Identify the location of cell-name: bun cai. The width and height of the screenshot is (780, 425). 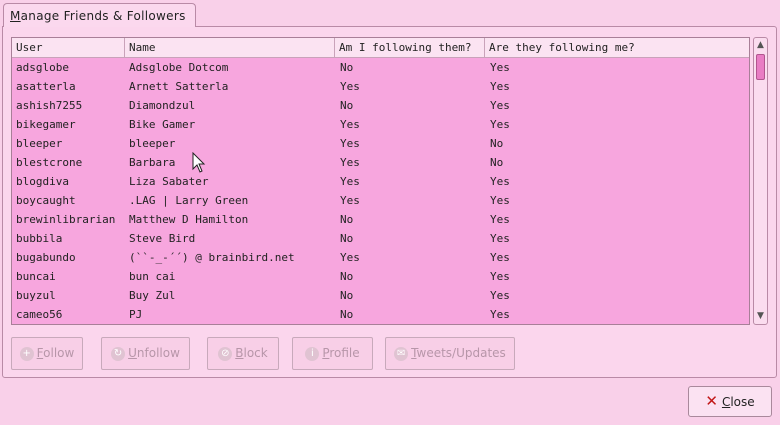
(152, 276).